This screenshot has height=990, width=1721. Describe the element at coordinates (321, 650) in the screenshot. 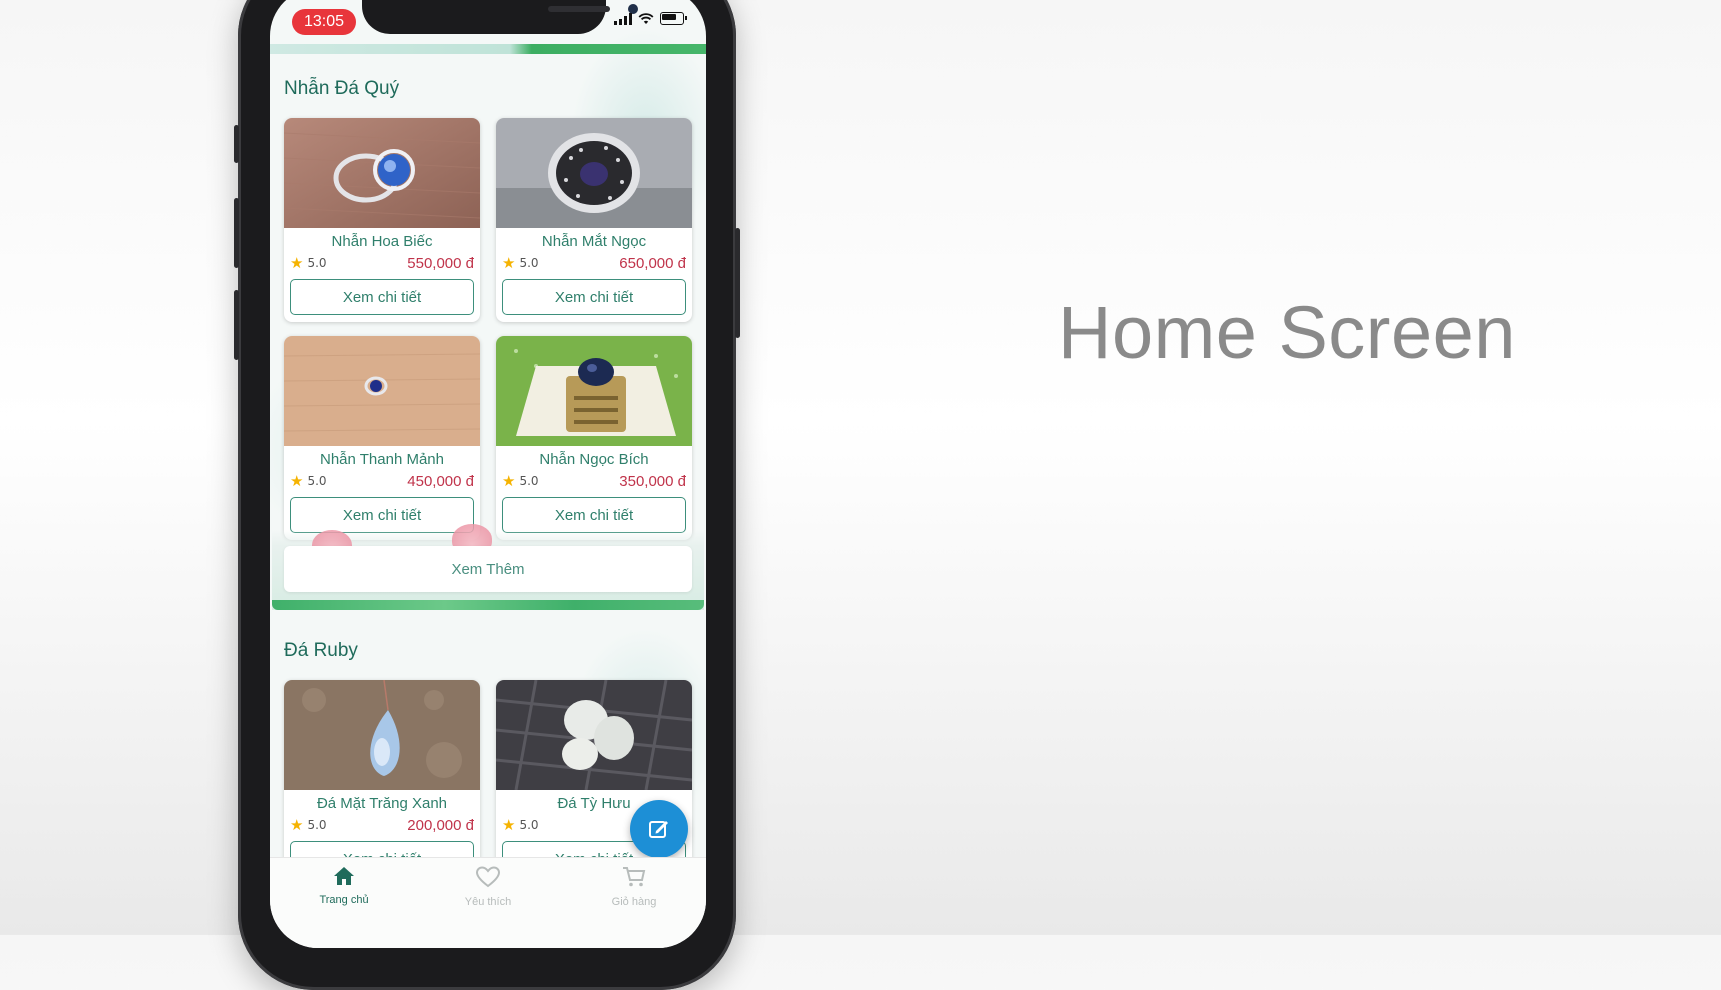

I see `section-title-da-ruby: Đá Ruby` at that location.